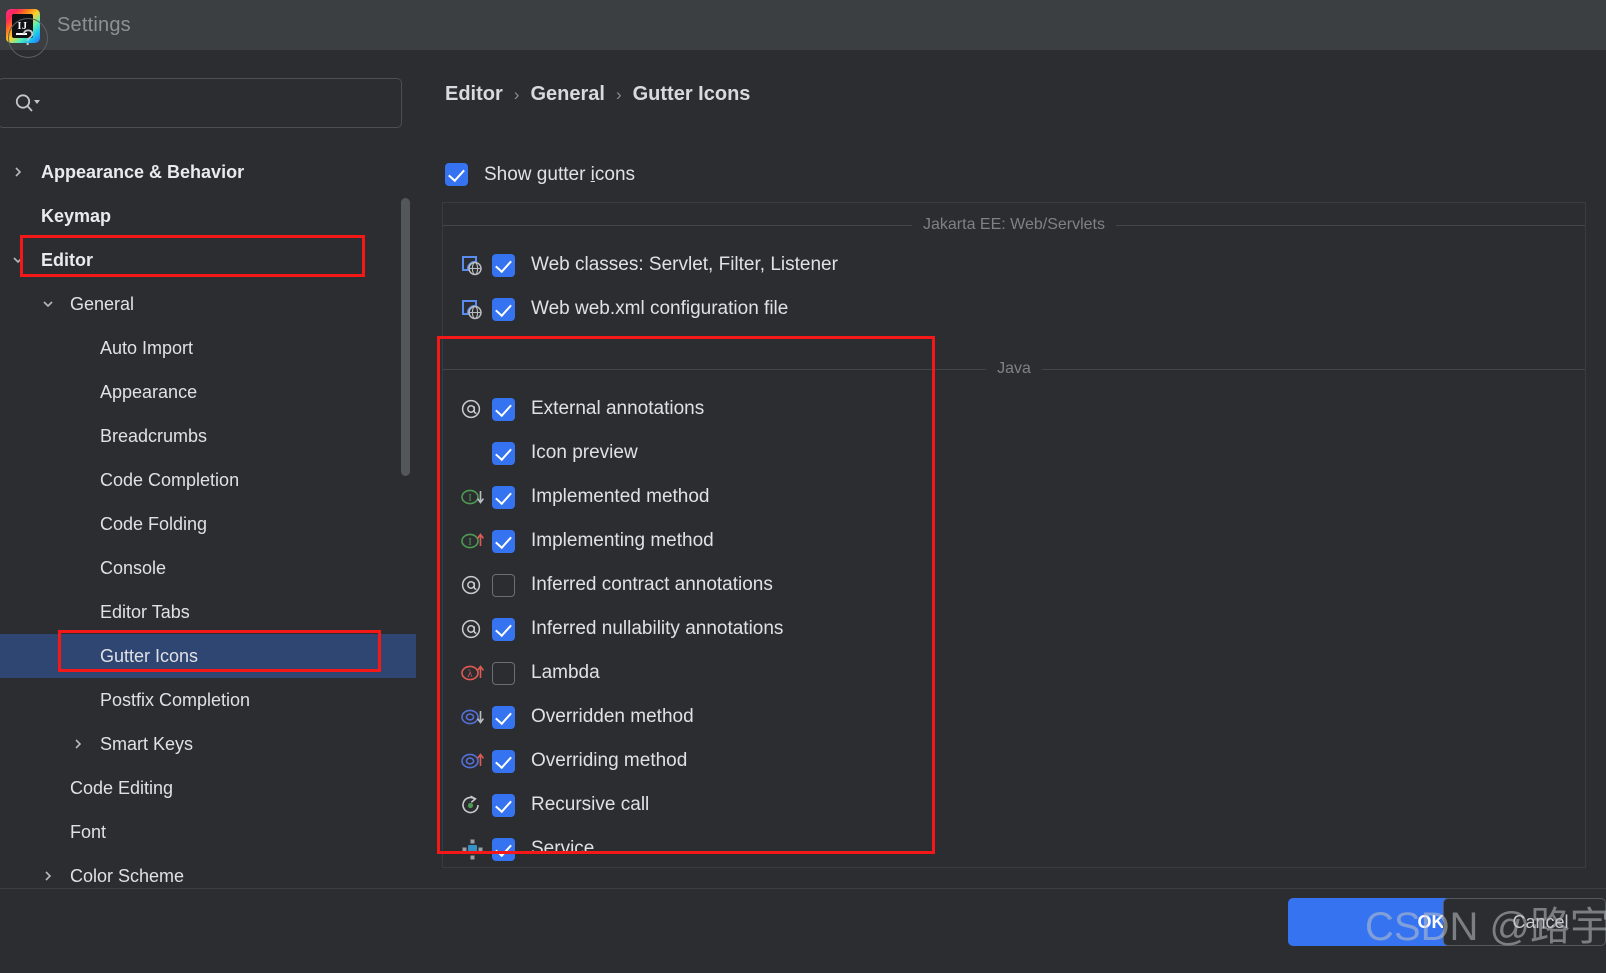 The width and height of the screenshot is (1606, 973). I want to click on search-input, so click(218, 102).